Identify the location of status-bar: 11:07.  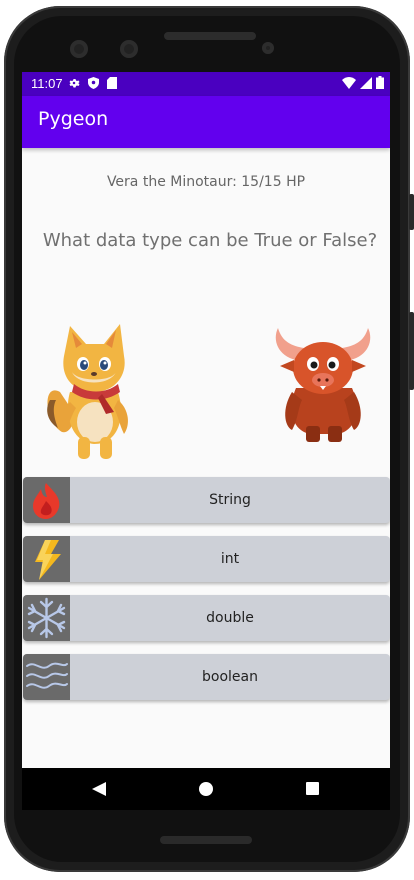
(206, 84).